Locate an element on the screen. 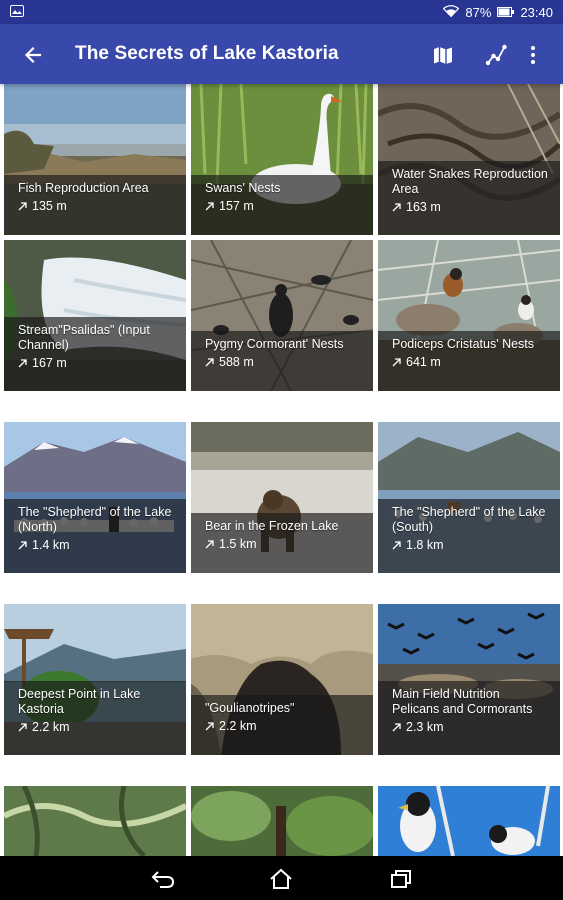  nav-recents-button is located at coordinates (401, 879).